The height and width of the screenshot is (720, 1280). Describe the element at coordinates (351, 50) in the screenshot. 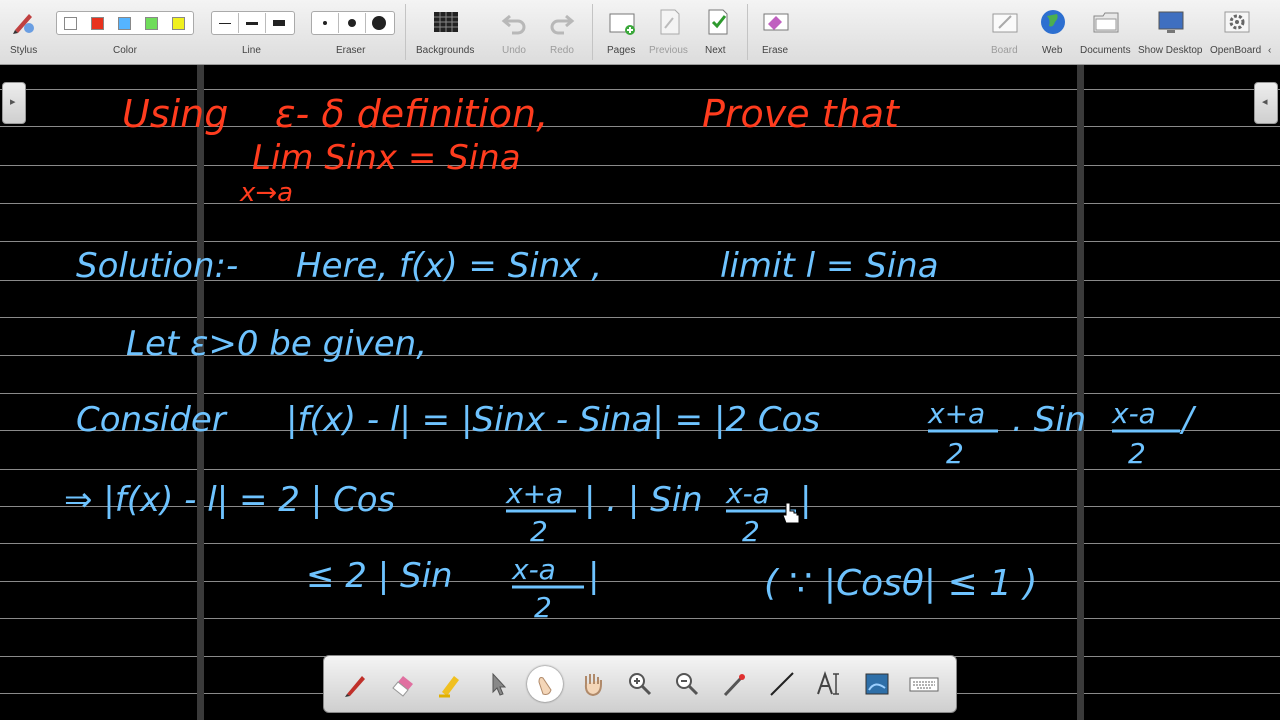

I see `eraser-label: Eraser` at that location.